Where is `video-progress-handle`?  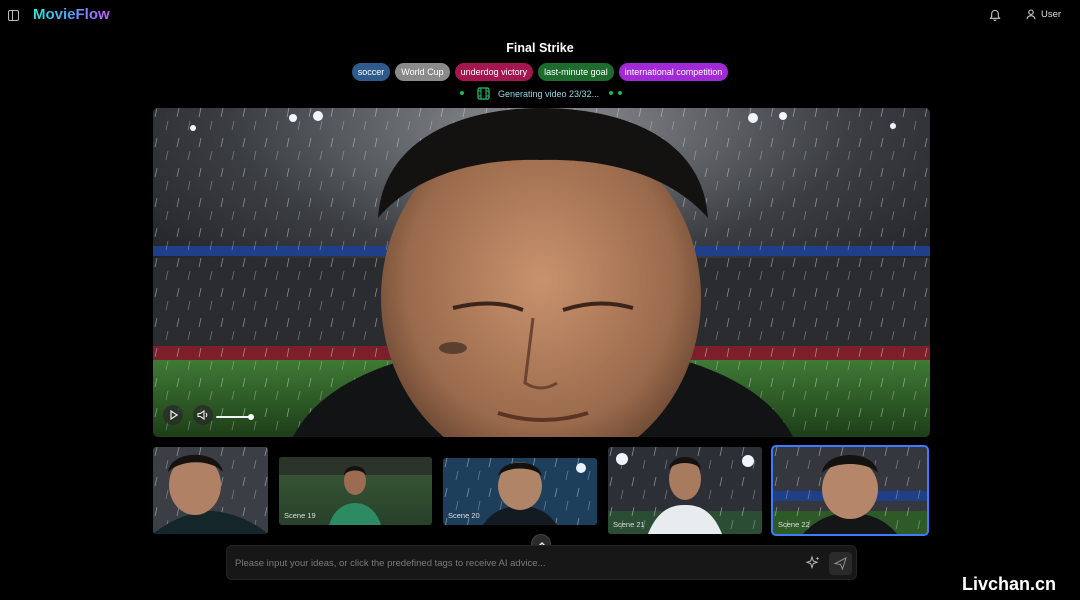
video-progress-handle is located at coordinates (251, 417).